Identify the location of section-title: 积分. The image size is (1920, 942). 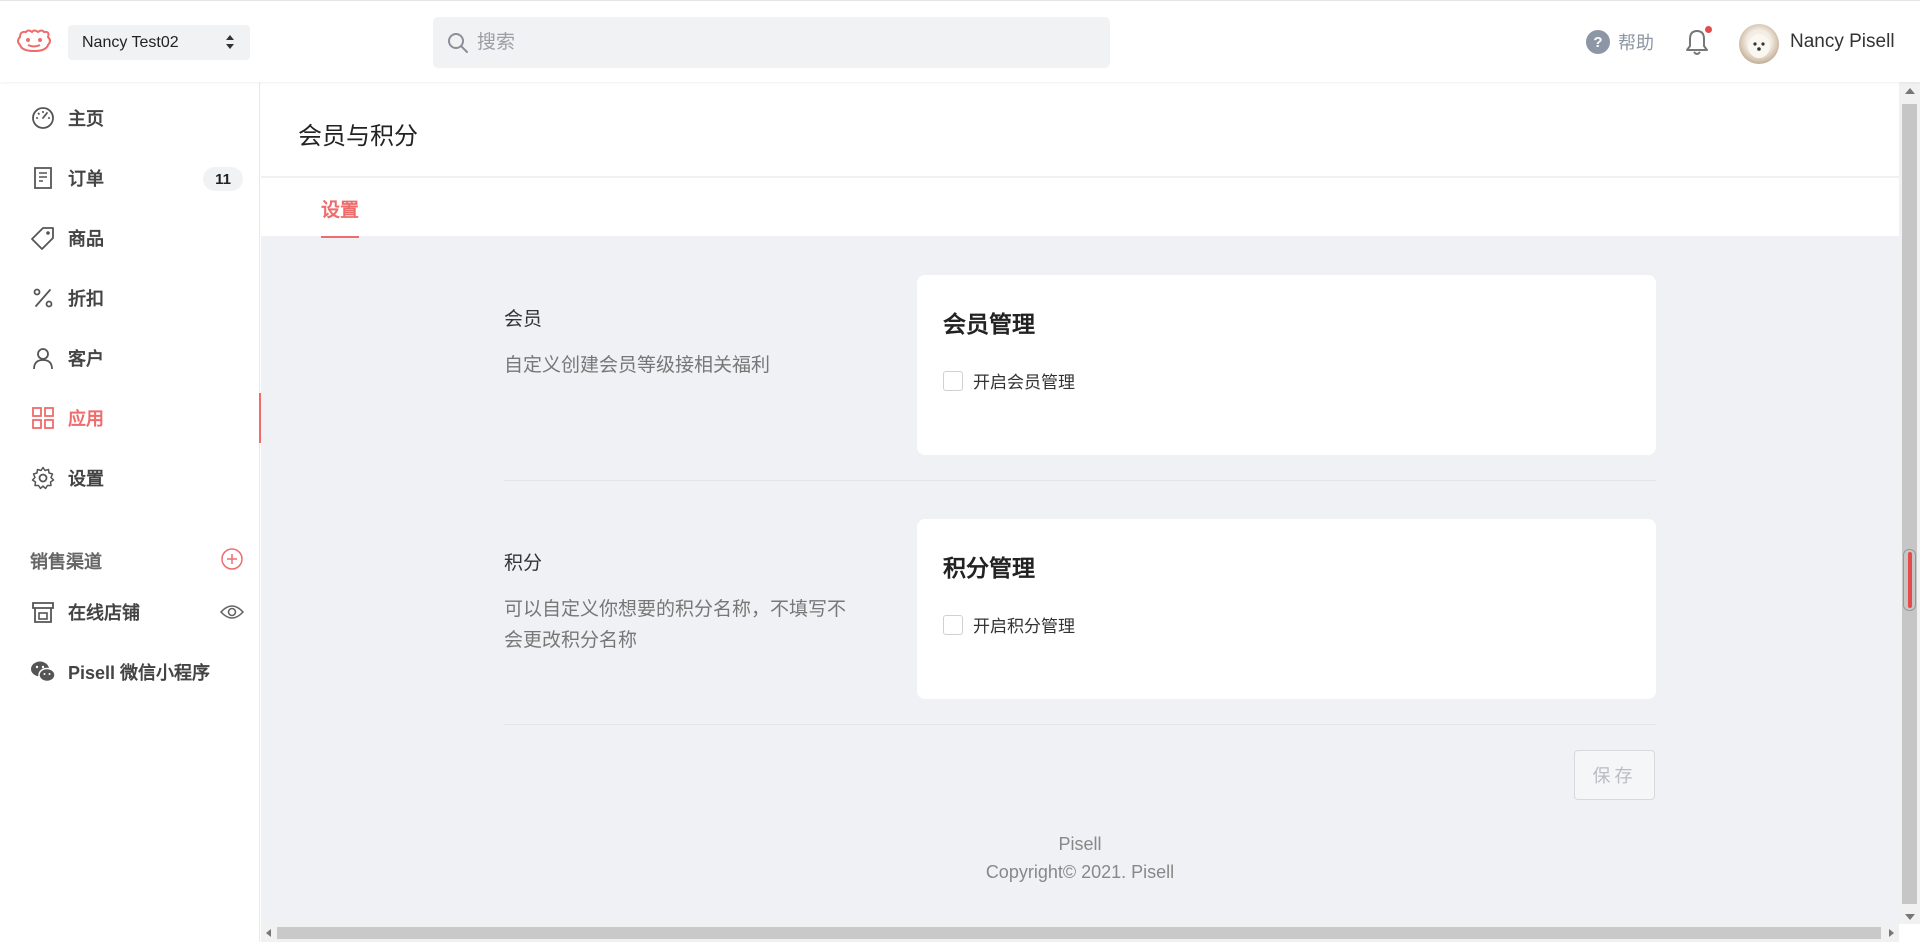
(523, 563).